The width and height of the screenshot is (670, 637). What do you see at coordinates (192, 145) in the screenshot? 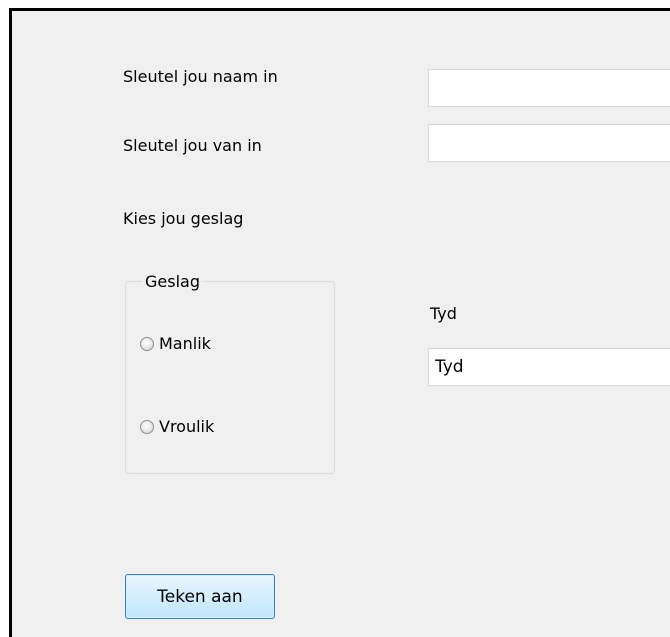
I see `surname-label: Sleutel jou van in` at bounding box center [192, 145].